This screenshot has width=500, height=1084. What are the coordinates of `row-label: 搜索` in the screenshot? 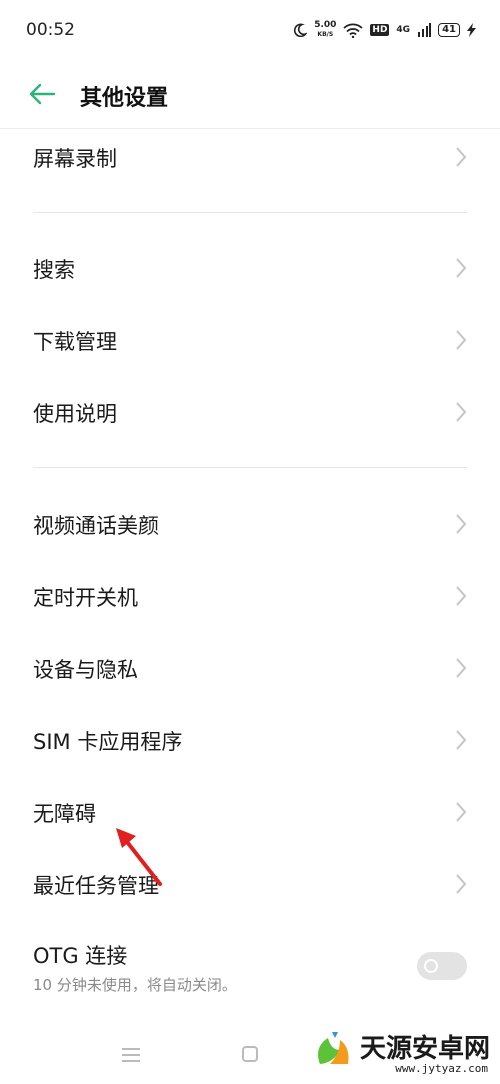 It's located at (54, 270).